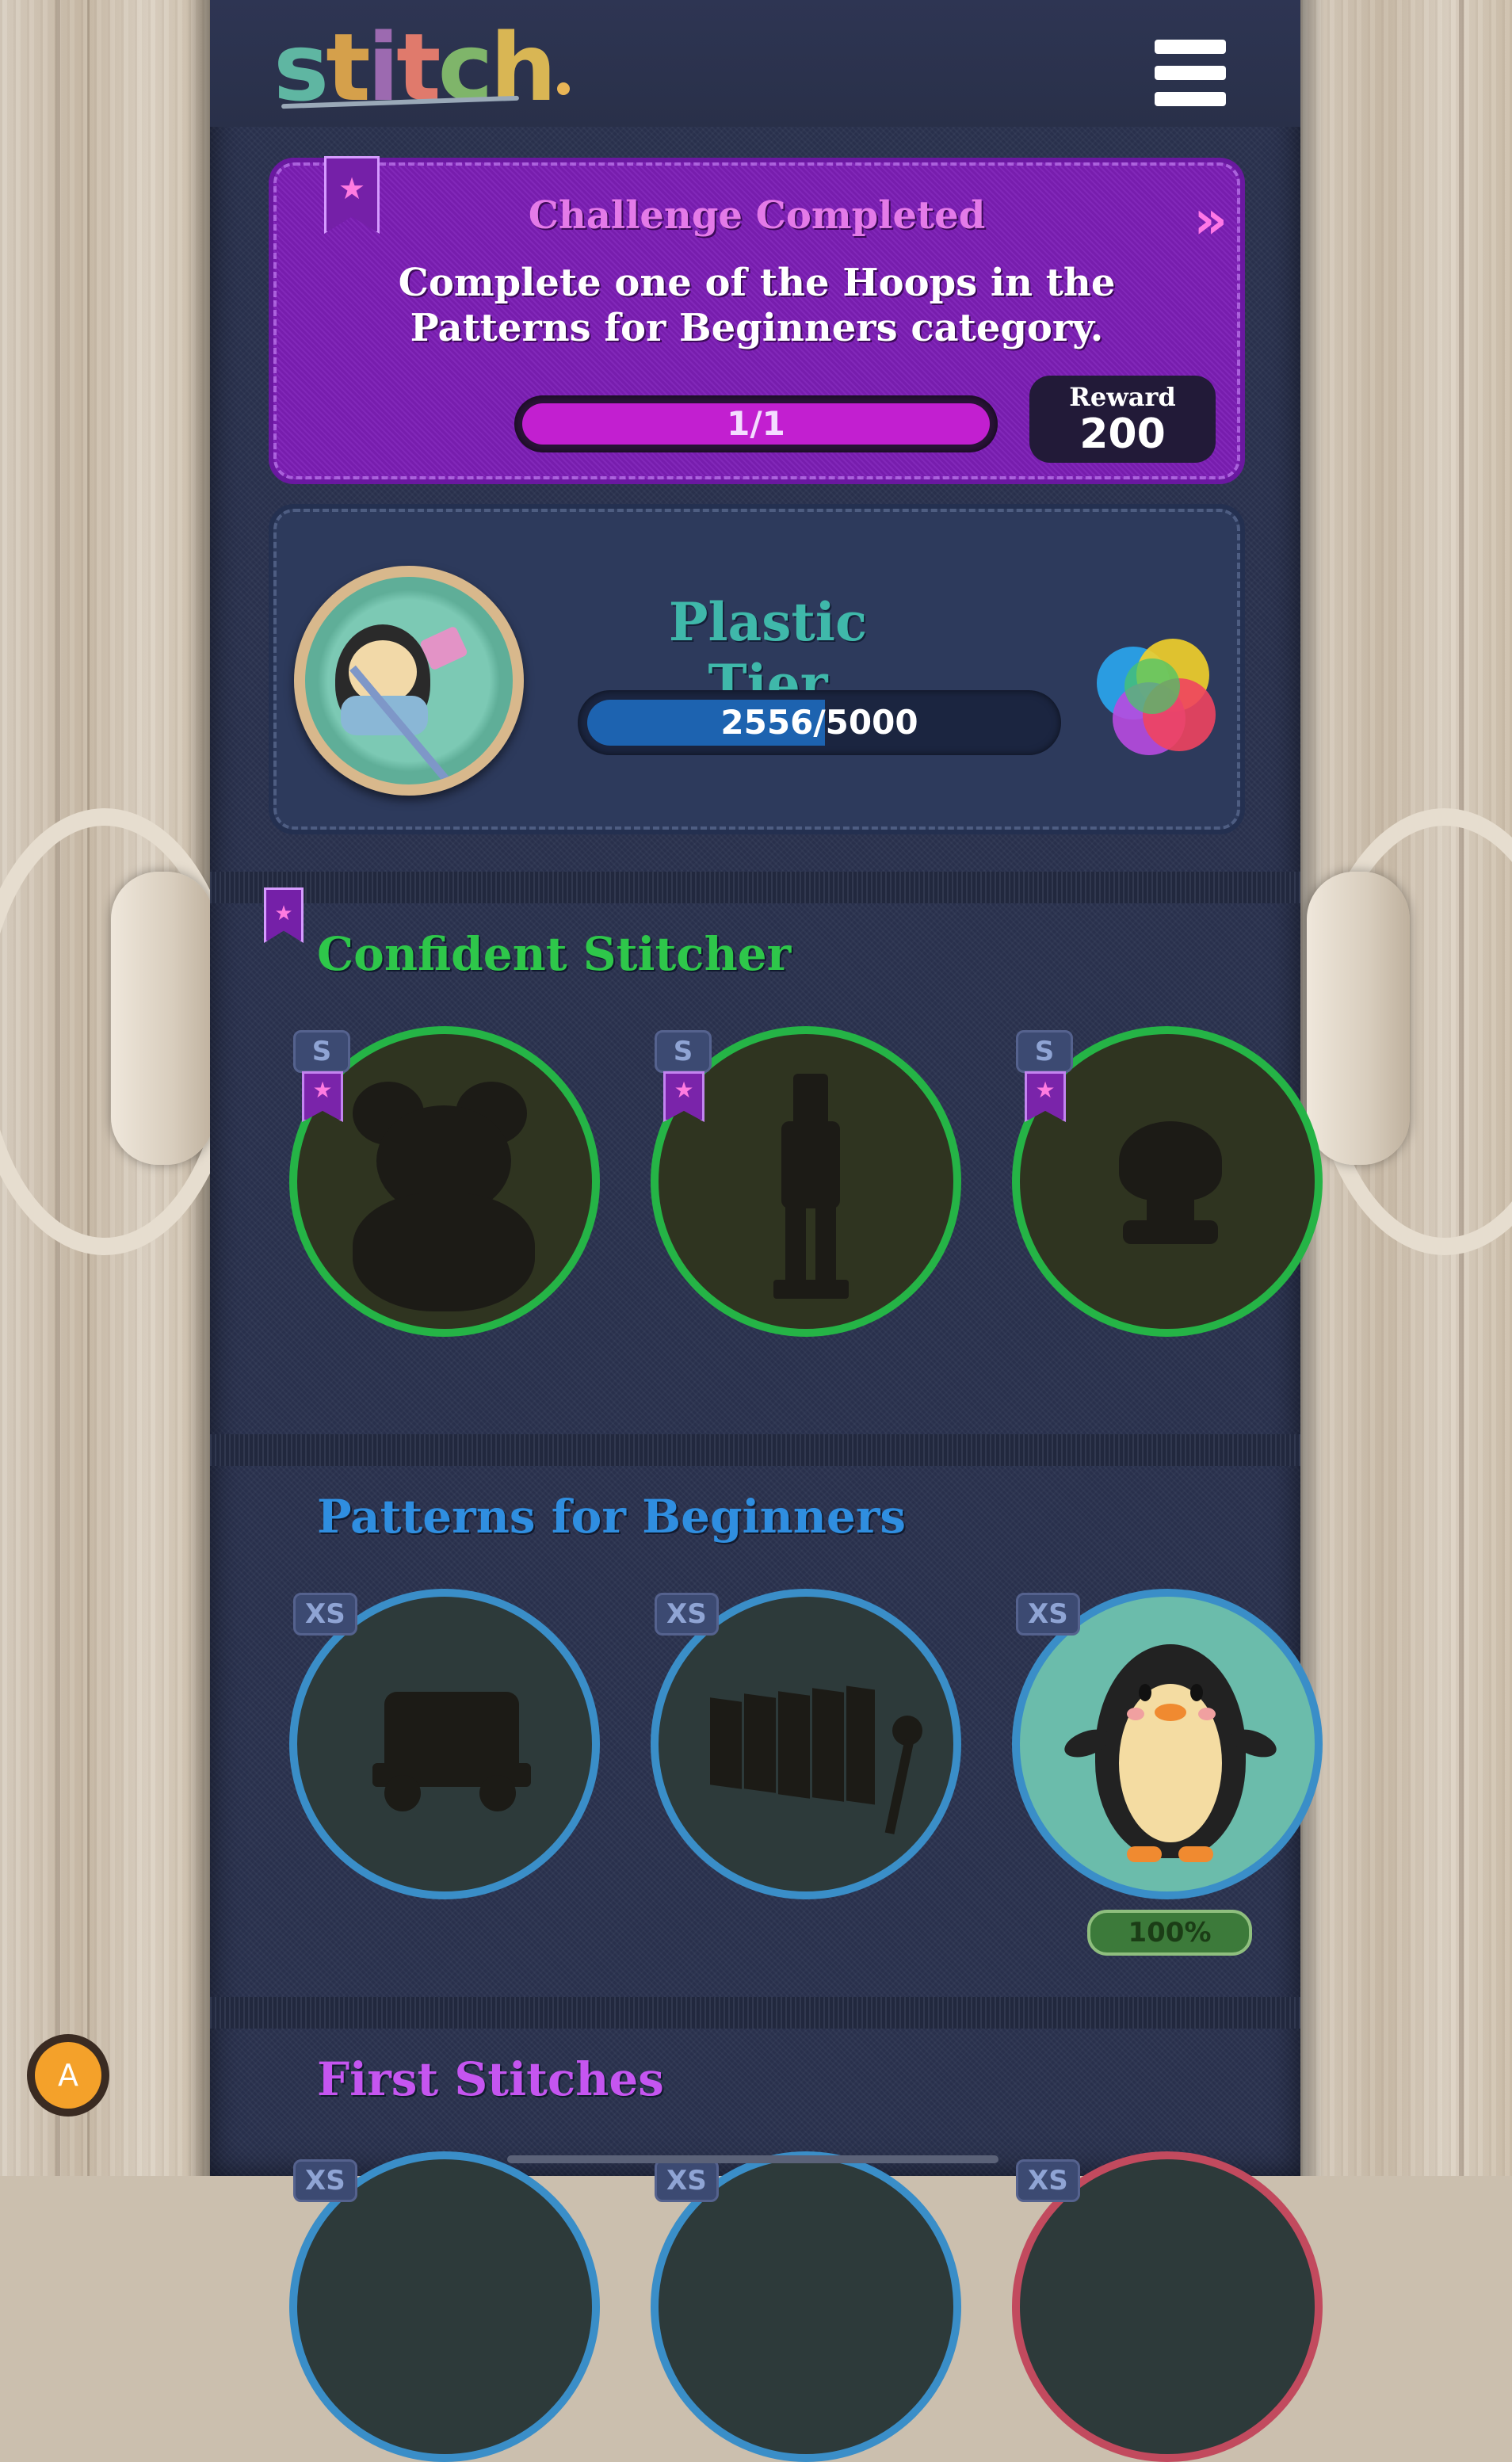 This screenshot has height=2462, width=1512. I want to click on hoop-clamp-left, so click(162, 1018).